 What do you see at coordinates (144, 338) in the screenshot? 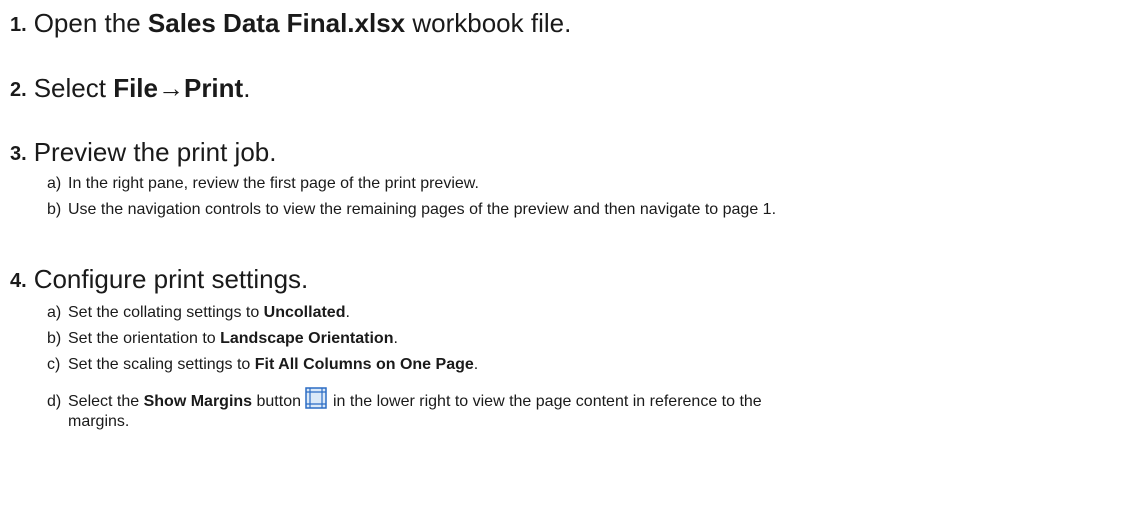
I see `substep-text: Set the orientation to` at bounding box center [144, 338].